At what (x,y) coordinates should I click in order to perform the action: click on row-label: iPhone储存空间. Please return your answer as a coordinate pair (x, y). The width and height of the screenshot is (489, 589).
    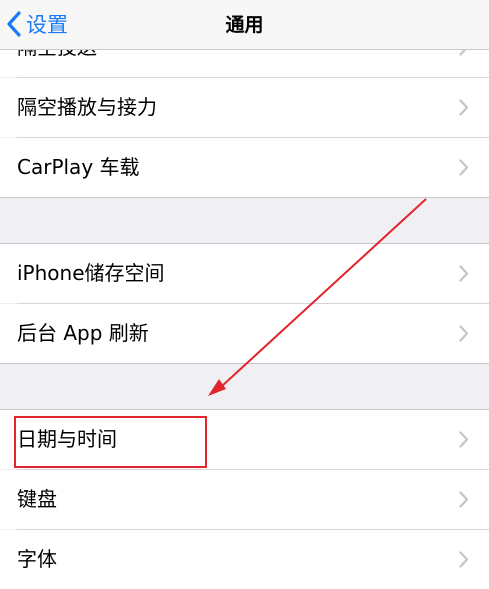
    Looking at the image, I should click on (91, 273).